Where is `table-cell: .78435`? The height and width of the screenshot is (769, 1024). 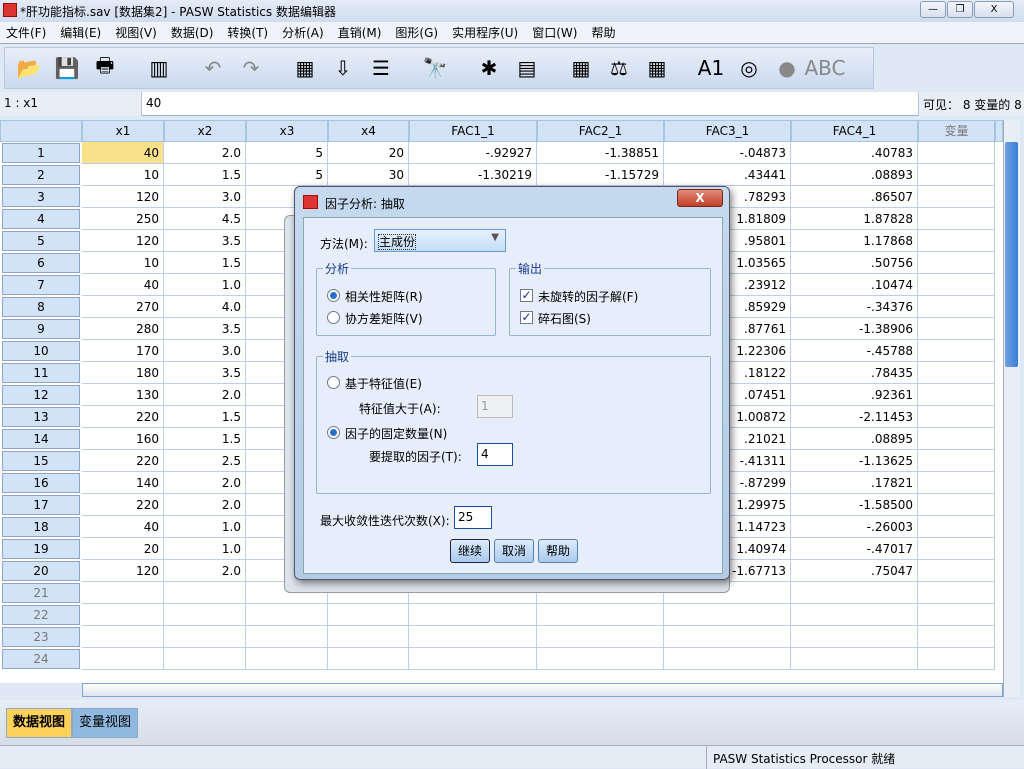
table-cell: .78435 is located at coordinates (854, 373).